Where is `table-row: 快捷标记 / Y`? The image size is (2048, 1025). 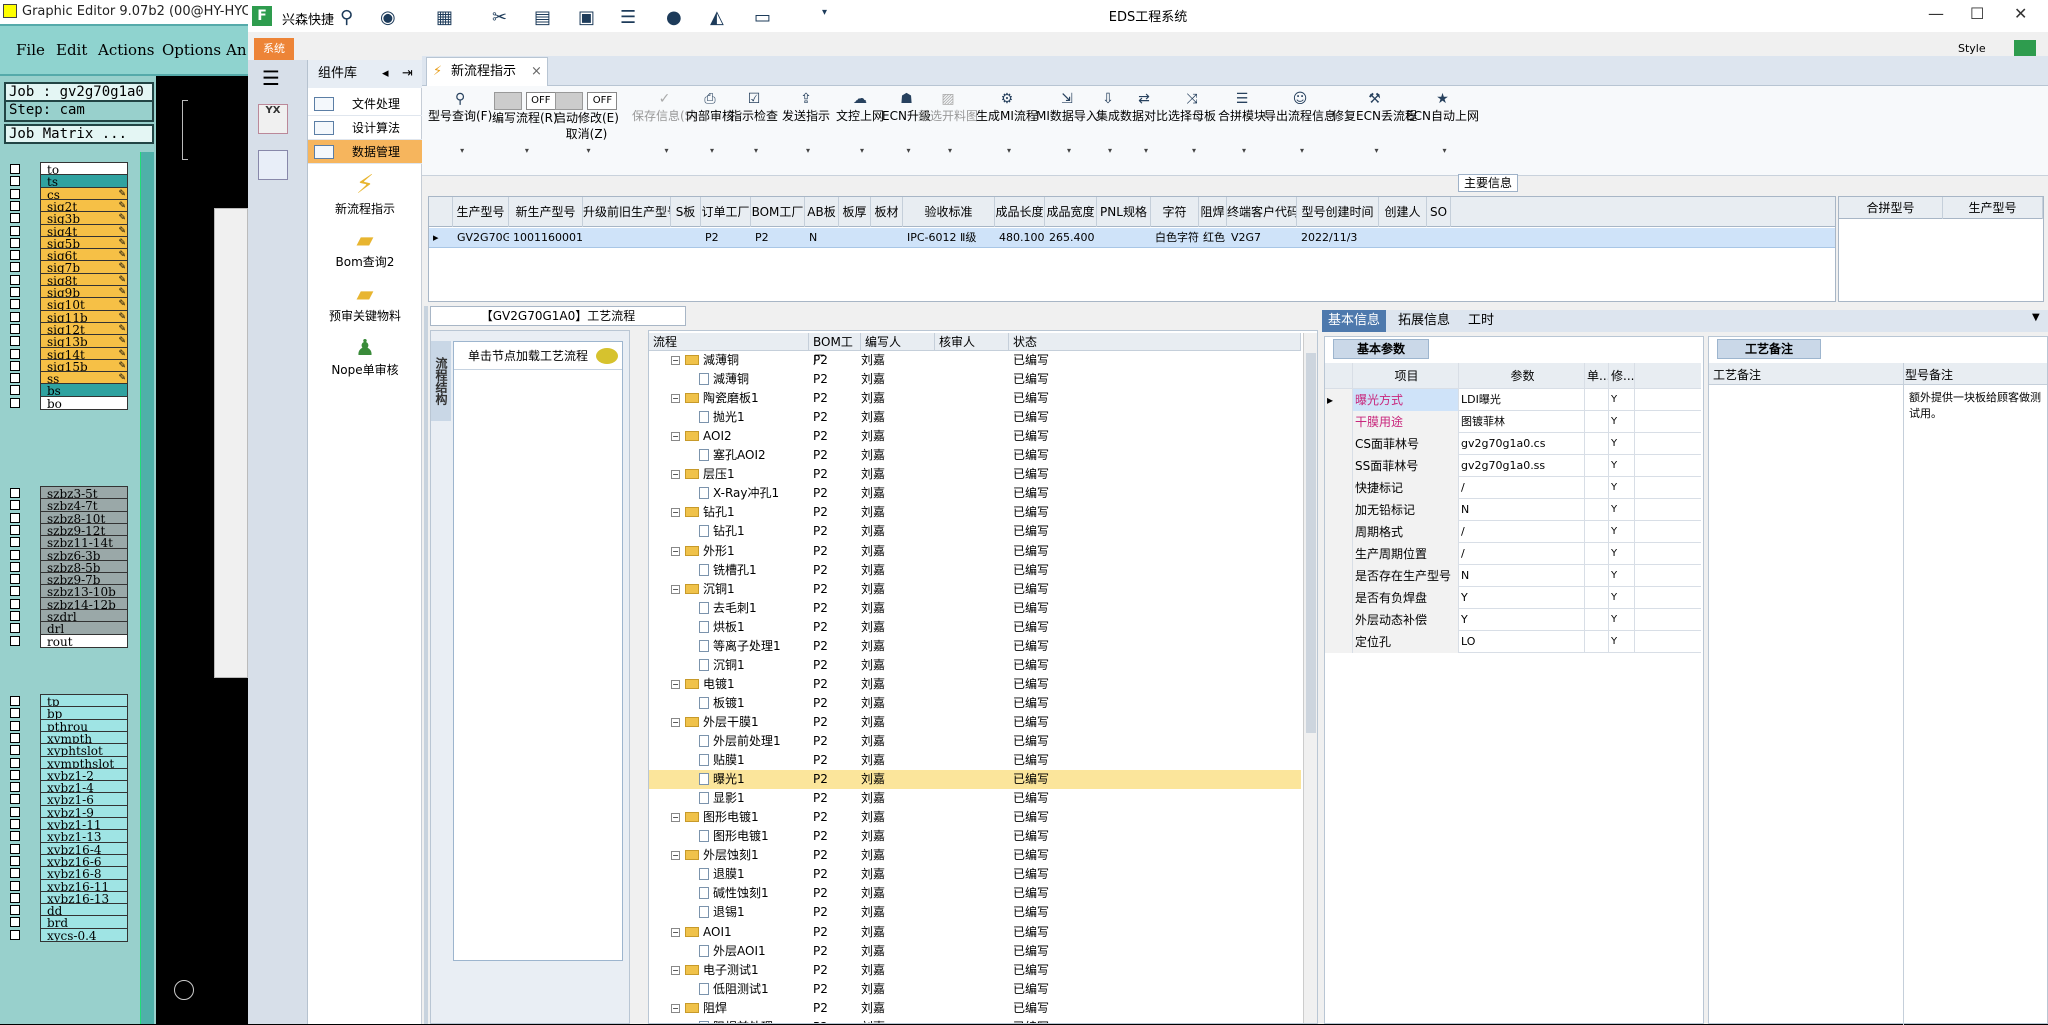
table-row: 快捷标记 / Y is located at coordinates (1513, 488).